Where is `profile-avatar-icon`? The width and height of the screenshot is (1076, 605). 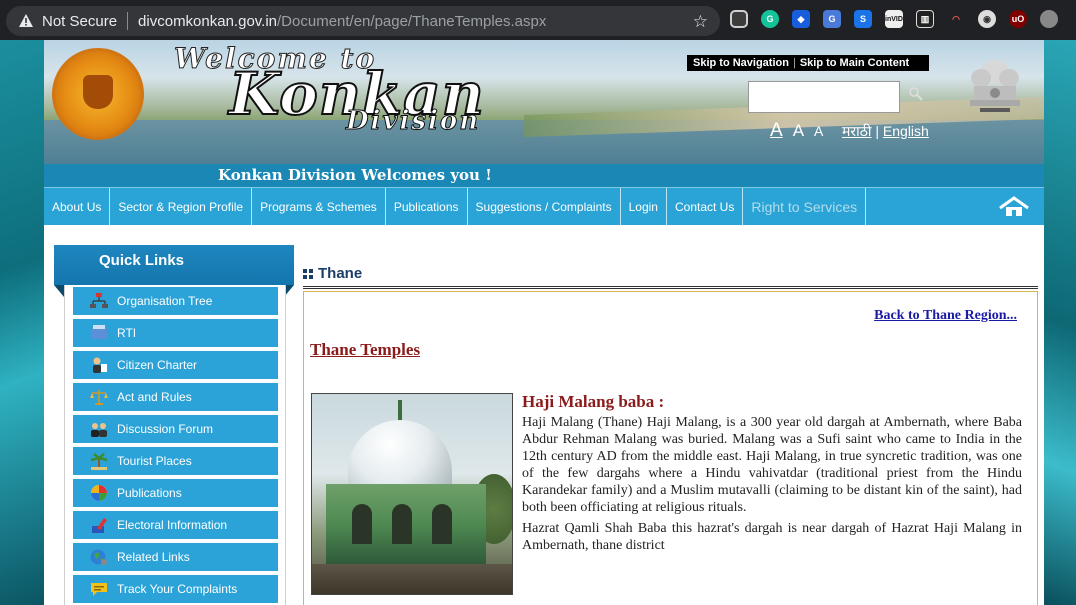
profile-avatar-icon is located at coordinates (1049, 19).